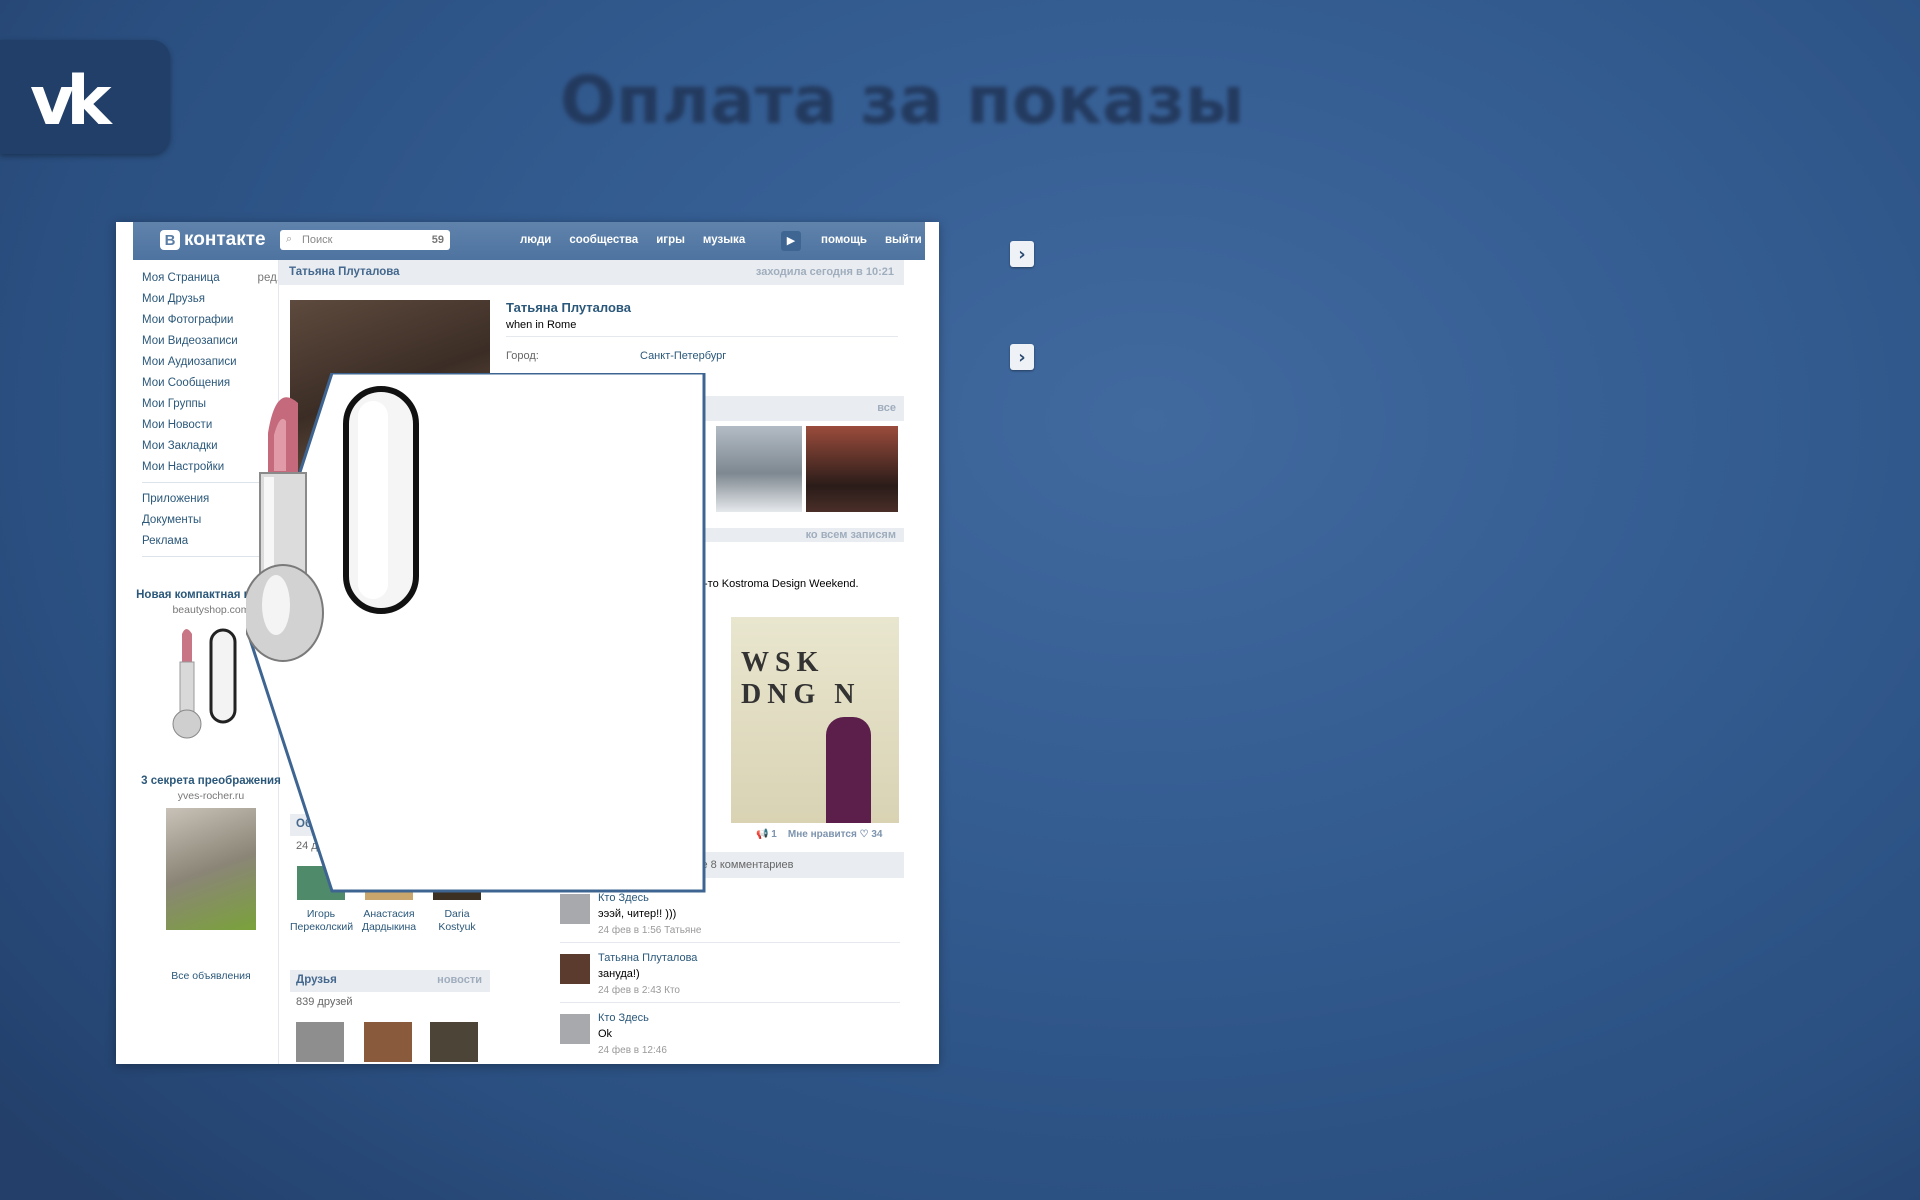 The height and width of the screenshot is (1200, 1920). Describe the element at coordinates (344, 272) in the screenshot. I see `profile-bar-name: Татьяна Плуталова` at that location.